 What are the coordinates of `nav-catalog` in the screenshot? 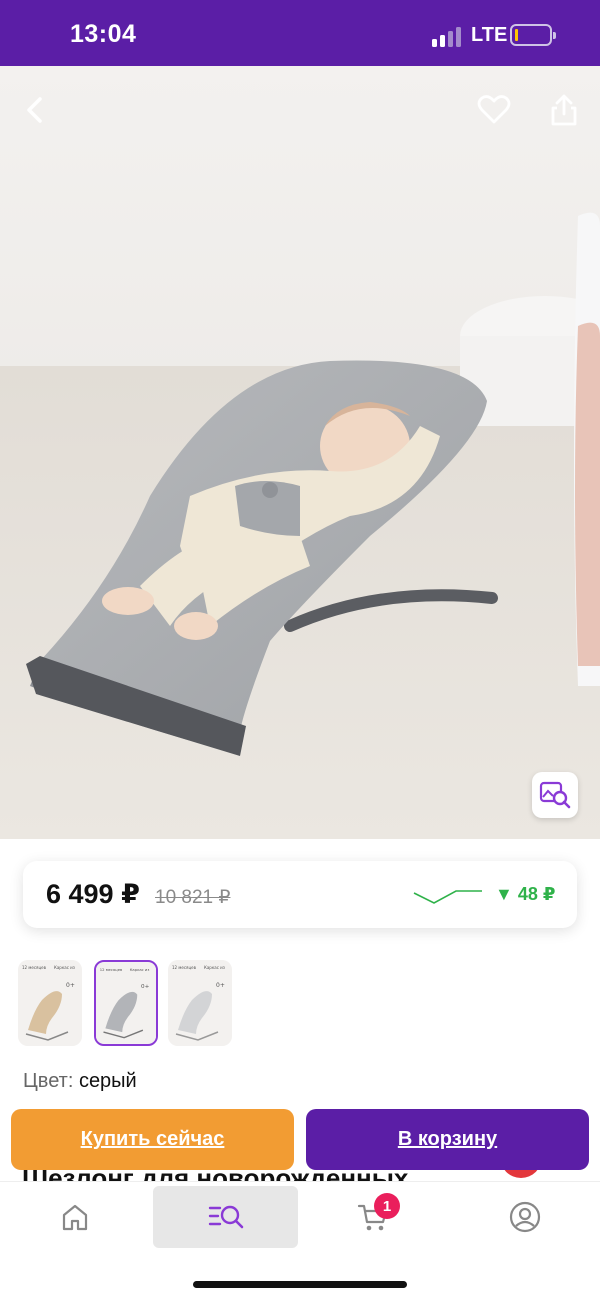 It's located at (225, 1217).